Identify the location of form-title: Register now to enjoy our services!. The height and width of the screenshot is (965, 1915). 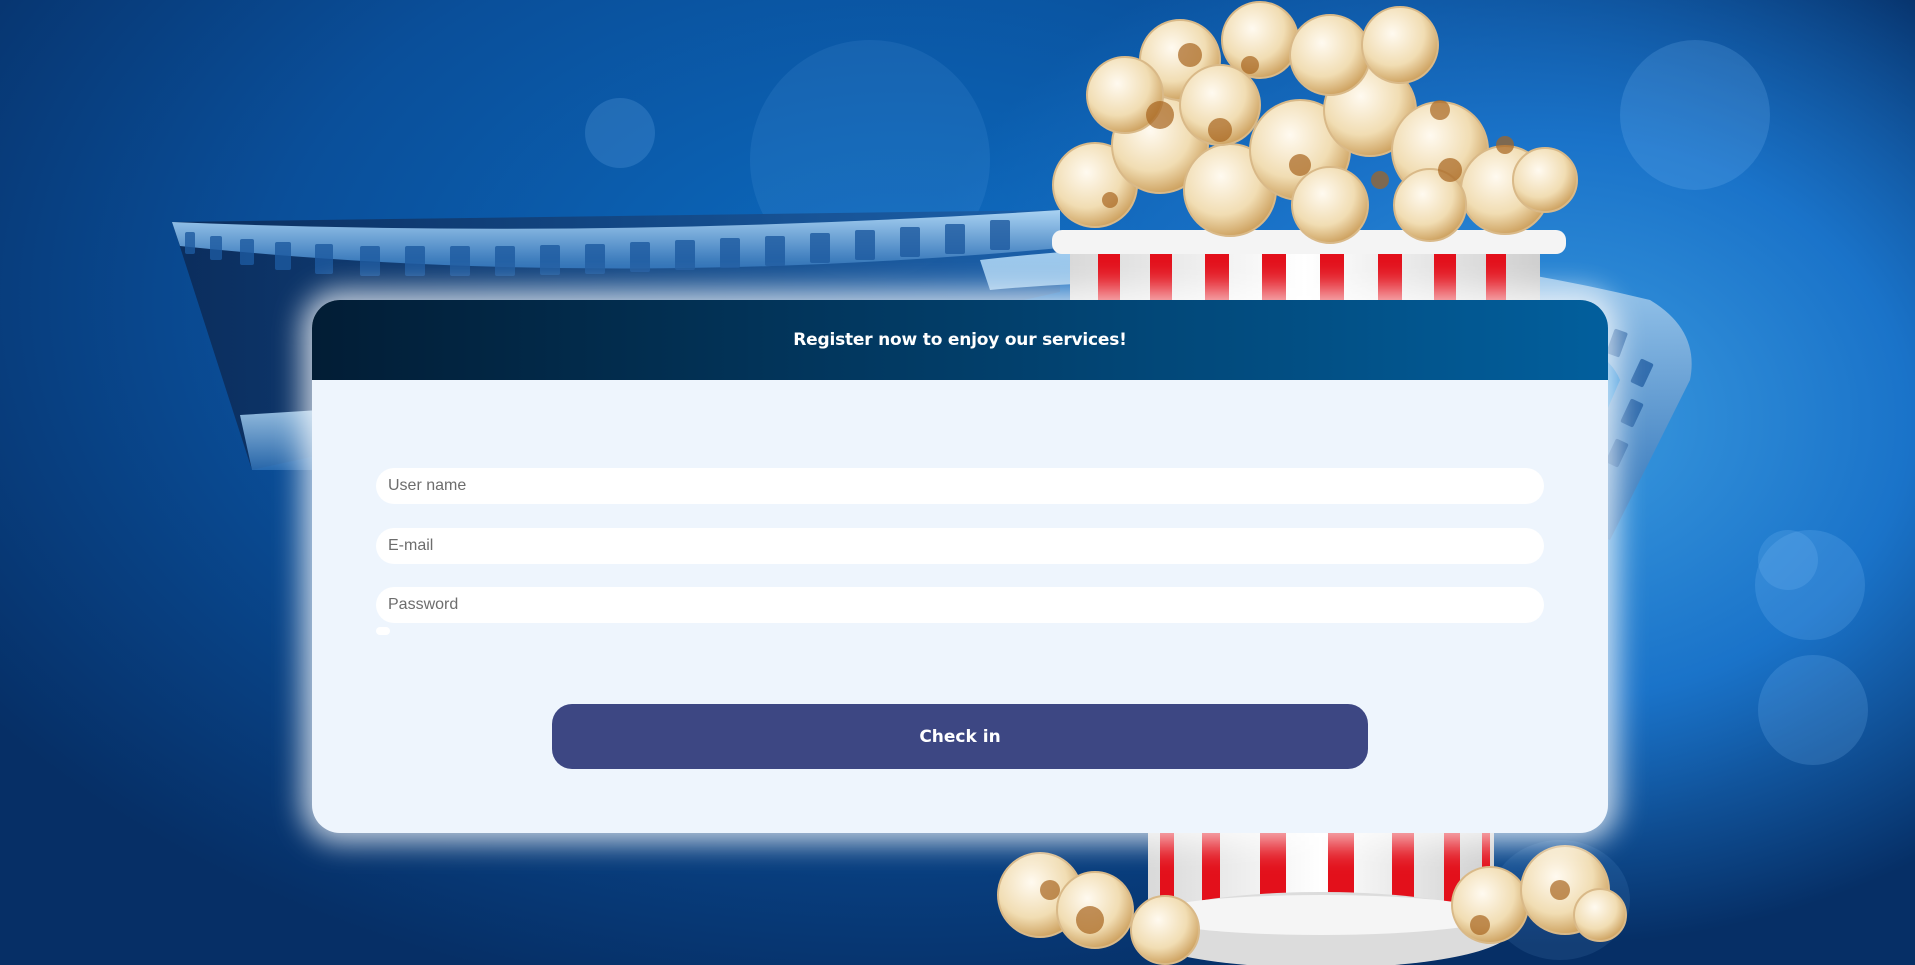
(960, 340).